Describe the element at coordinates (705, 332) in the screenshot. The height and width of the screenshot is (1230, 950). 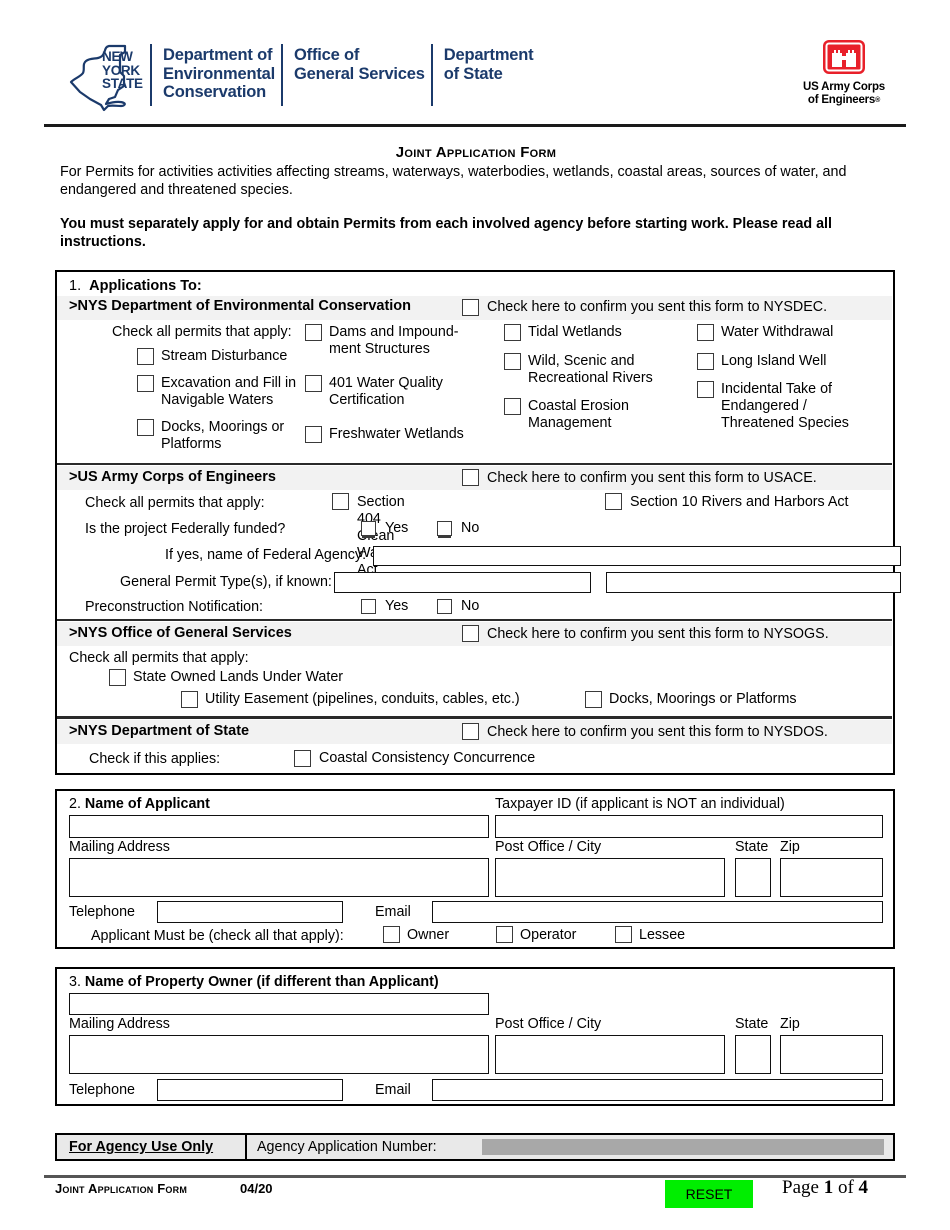
I see `checkbox-water-withdrawal` at that location.